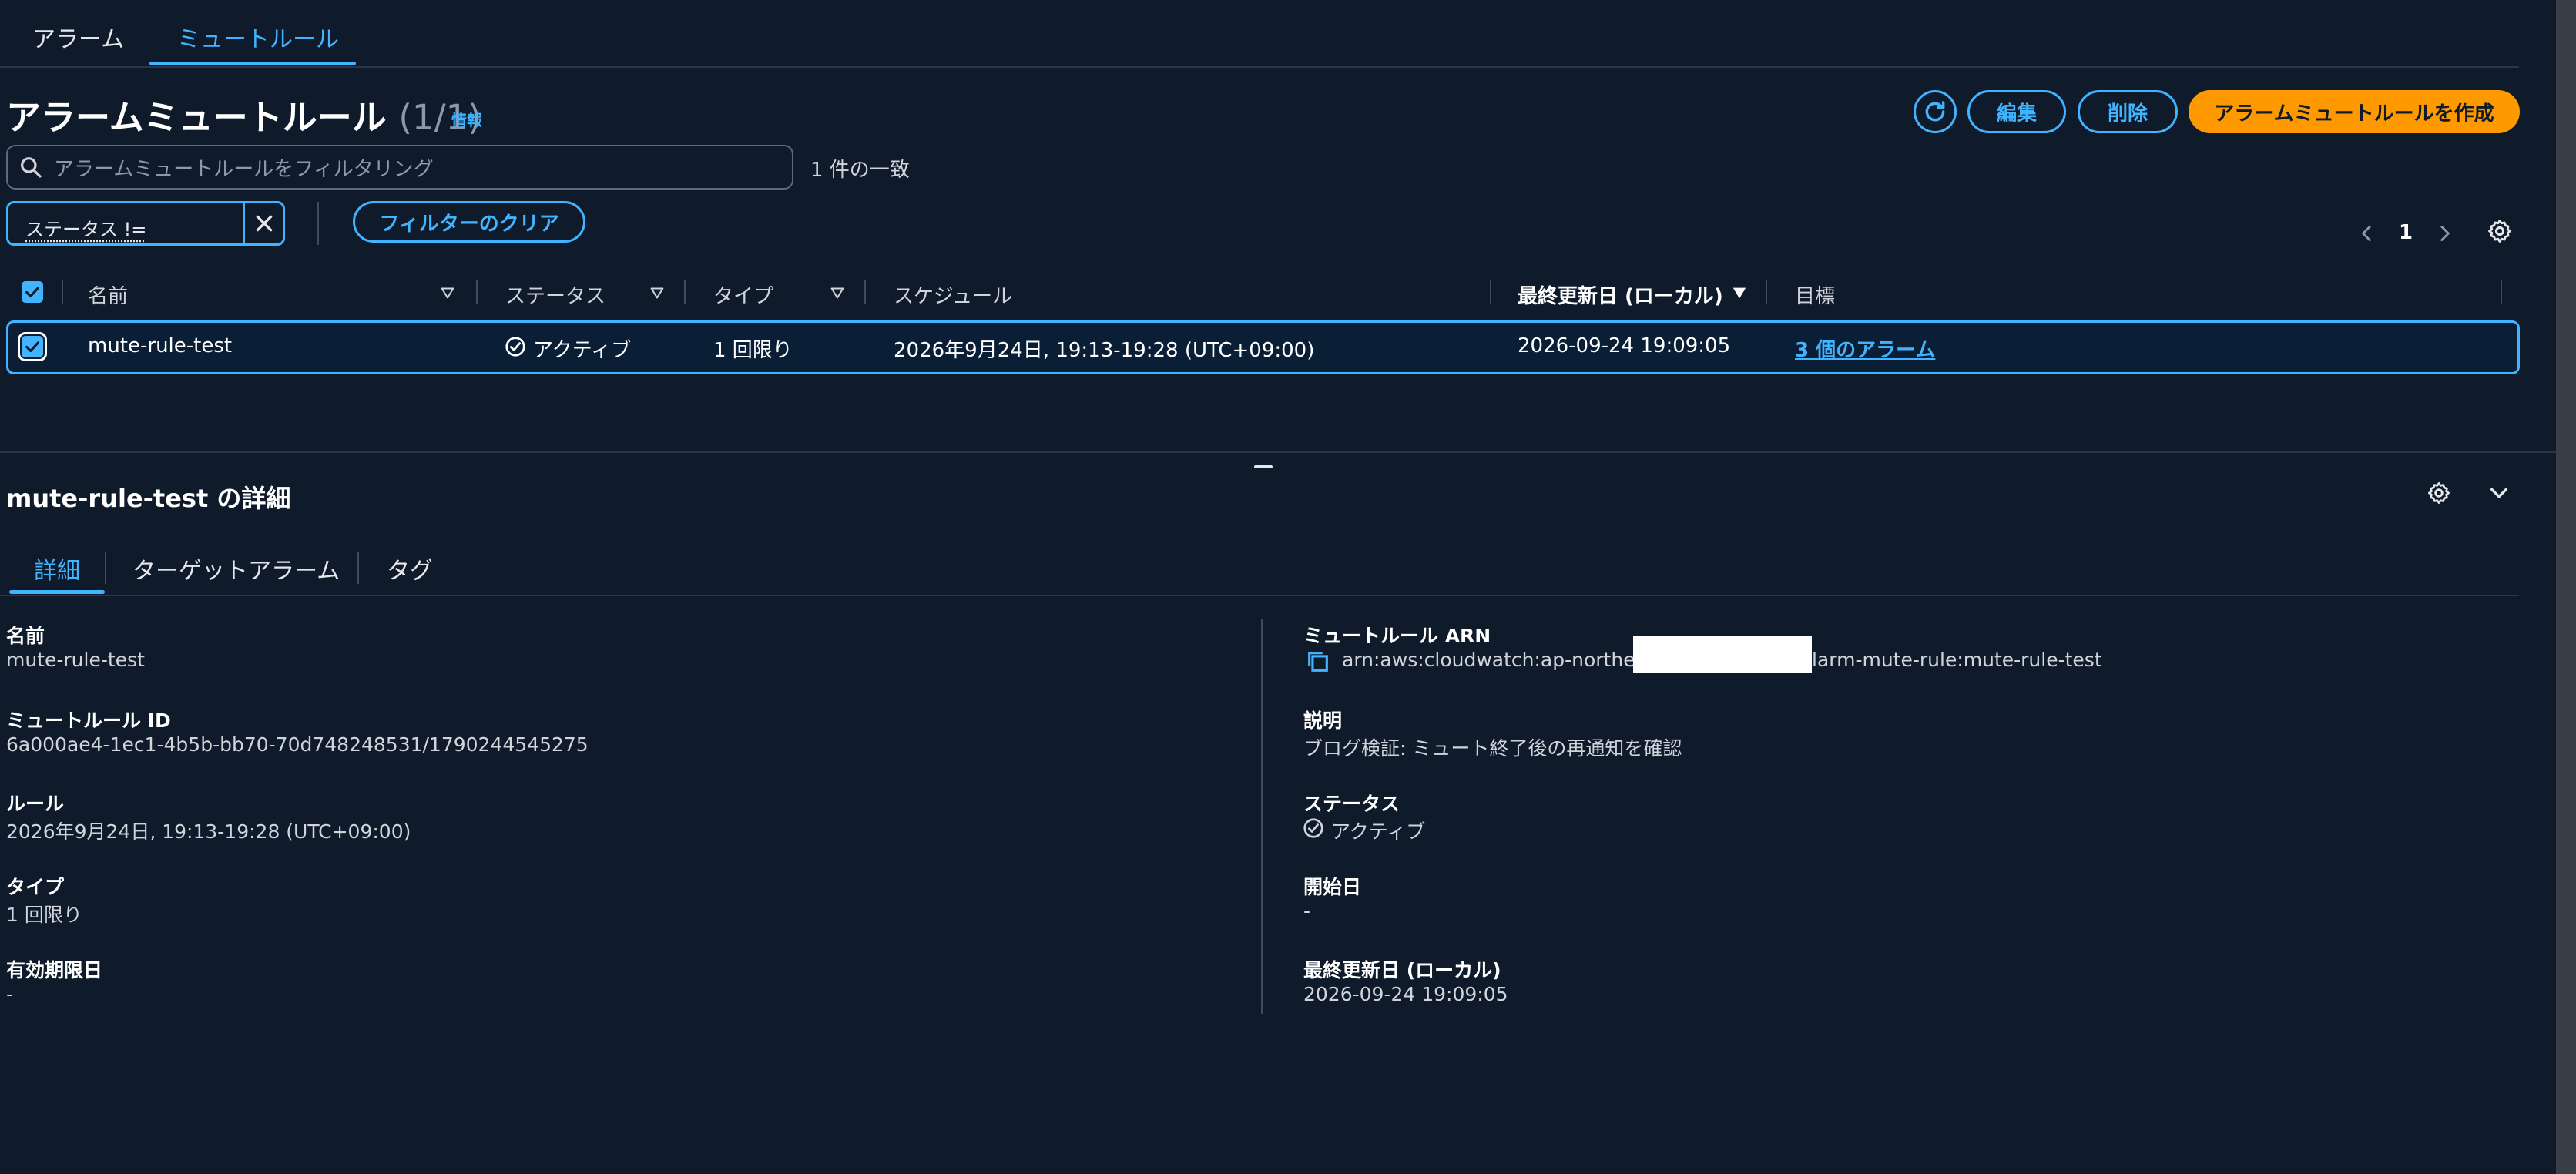 The width and height of the screenshot is (2576, 1174). What do you see at coordinates (1503, 660) in the screenshot?
I see `field-value-arn-prefix: arn:aws:cloudwatch:ap-northeast` at bounding box center [1503, 660].